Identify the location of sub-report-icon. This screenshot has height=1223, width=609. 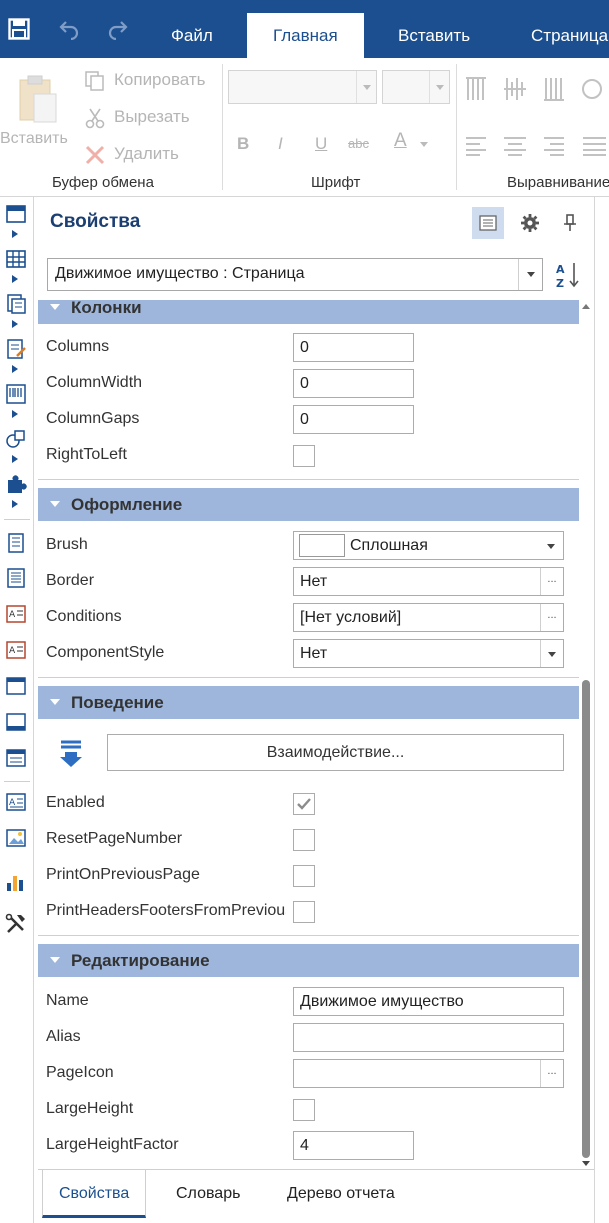
(16, 304).